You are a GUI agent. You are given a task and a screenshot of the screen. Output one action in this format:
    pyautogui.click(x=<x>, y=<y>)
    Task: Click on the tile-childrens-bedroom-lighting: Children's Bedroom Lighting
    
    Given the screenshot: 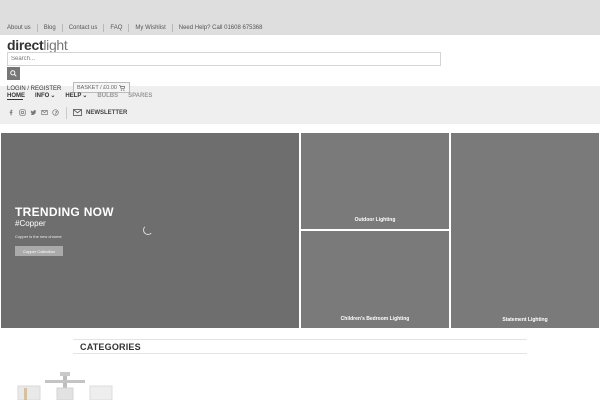 What is the action you would take?
    pyautogui.click(x=375, y=279)
    